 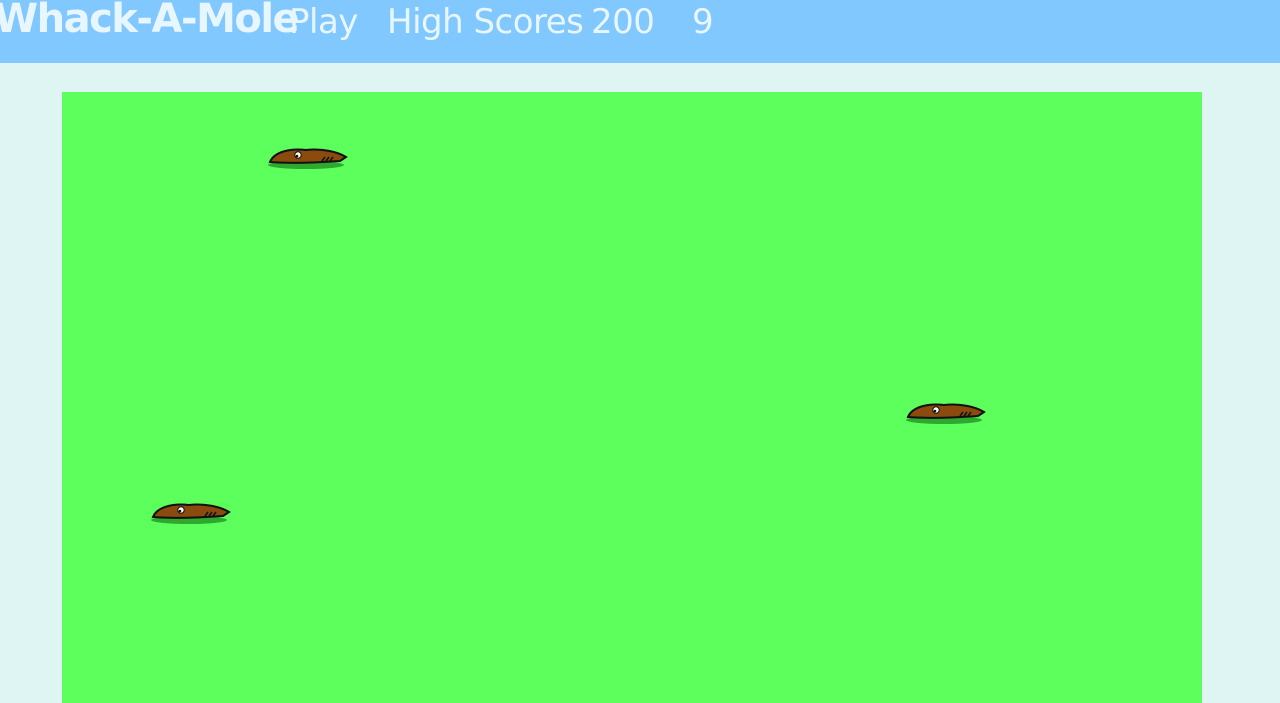 What do you see at coordinates (703, 22) in the screenshot?
I see `time-remaining-counter: 9` at bounding box center [703, 22].